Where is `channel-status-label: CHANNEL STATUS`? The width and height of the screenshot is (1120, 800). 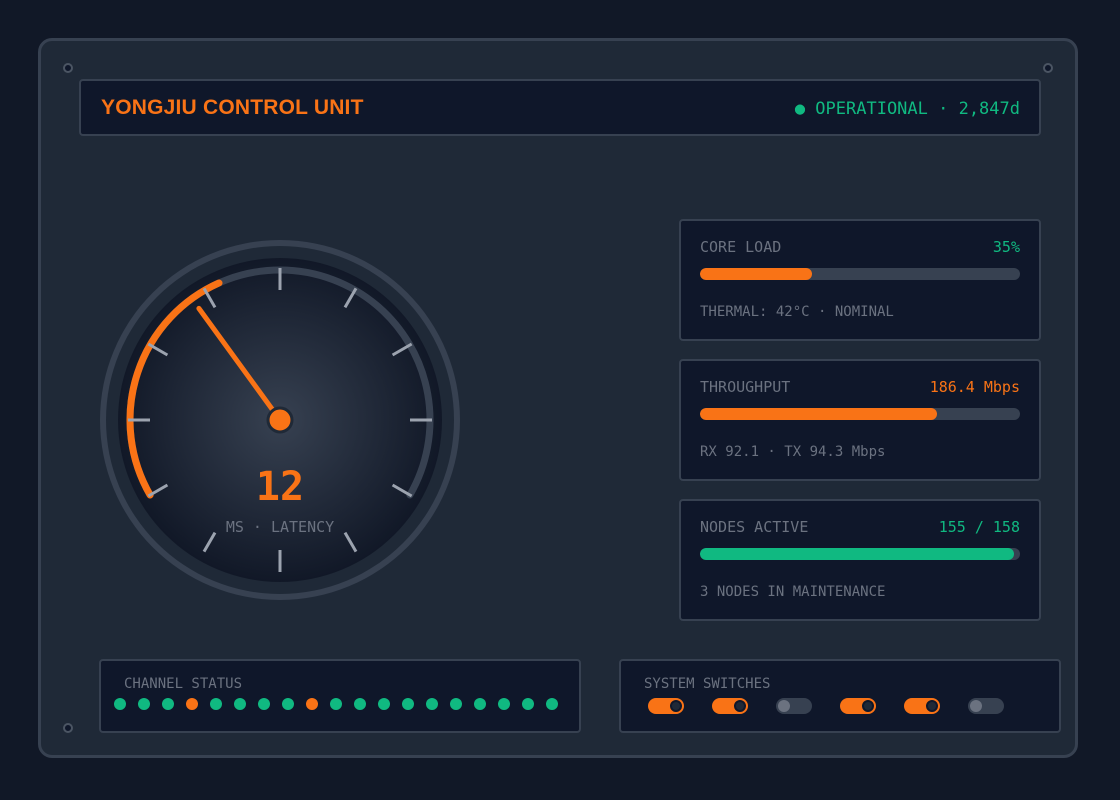
channel-status-label: CHANNEL STATUS is located at coordinates (183, 684).